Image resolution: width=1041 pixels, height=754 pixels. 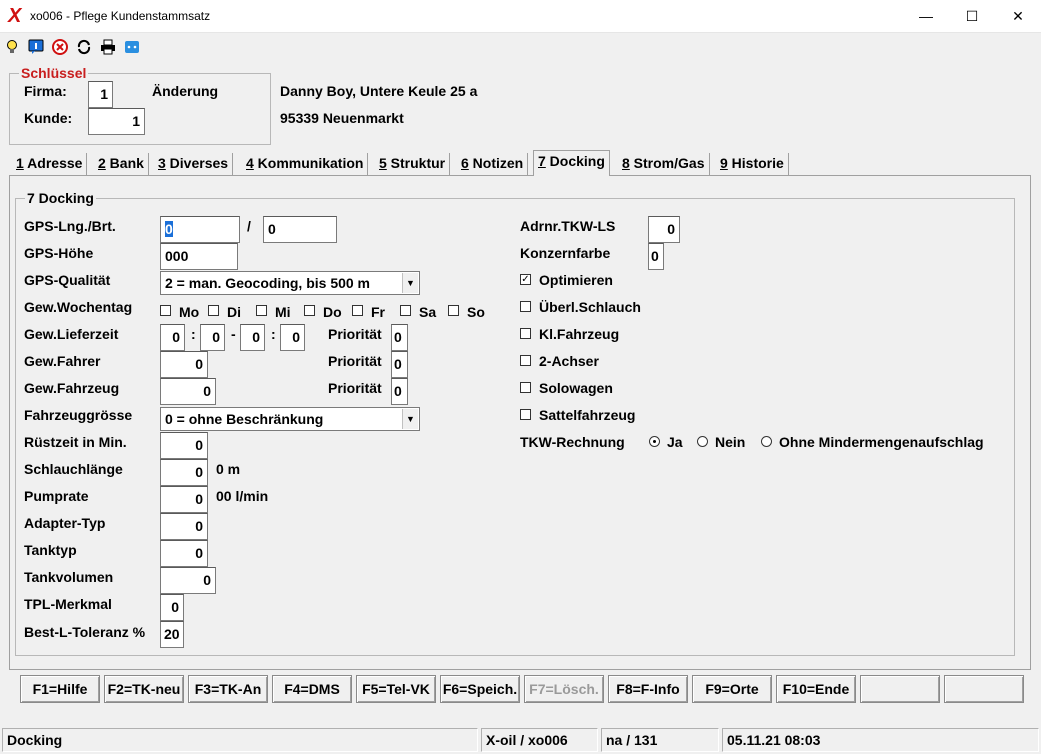 I want to click on lieferzeit-colon-1: :, so click(x=193, y=334).